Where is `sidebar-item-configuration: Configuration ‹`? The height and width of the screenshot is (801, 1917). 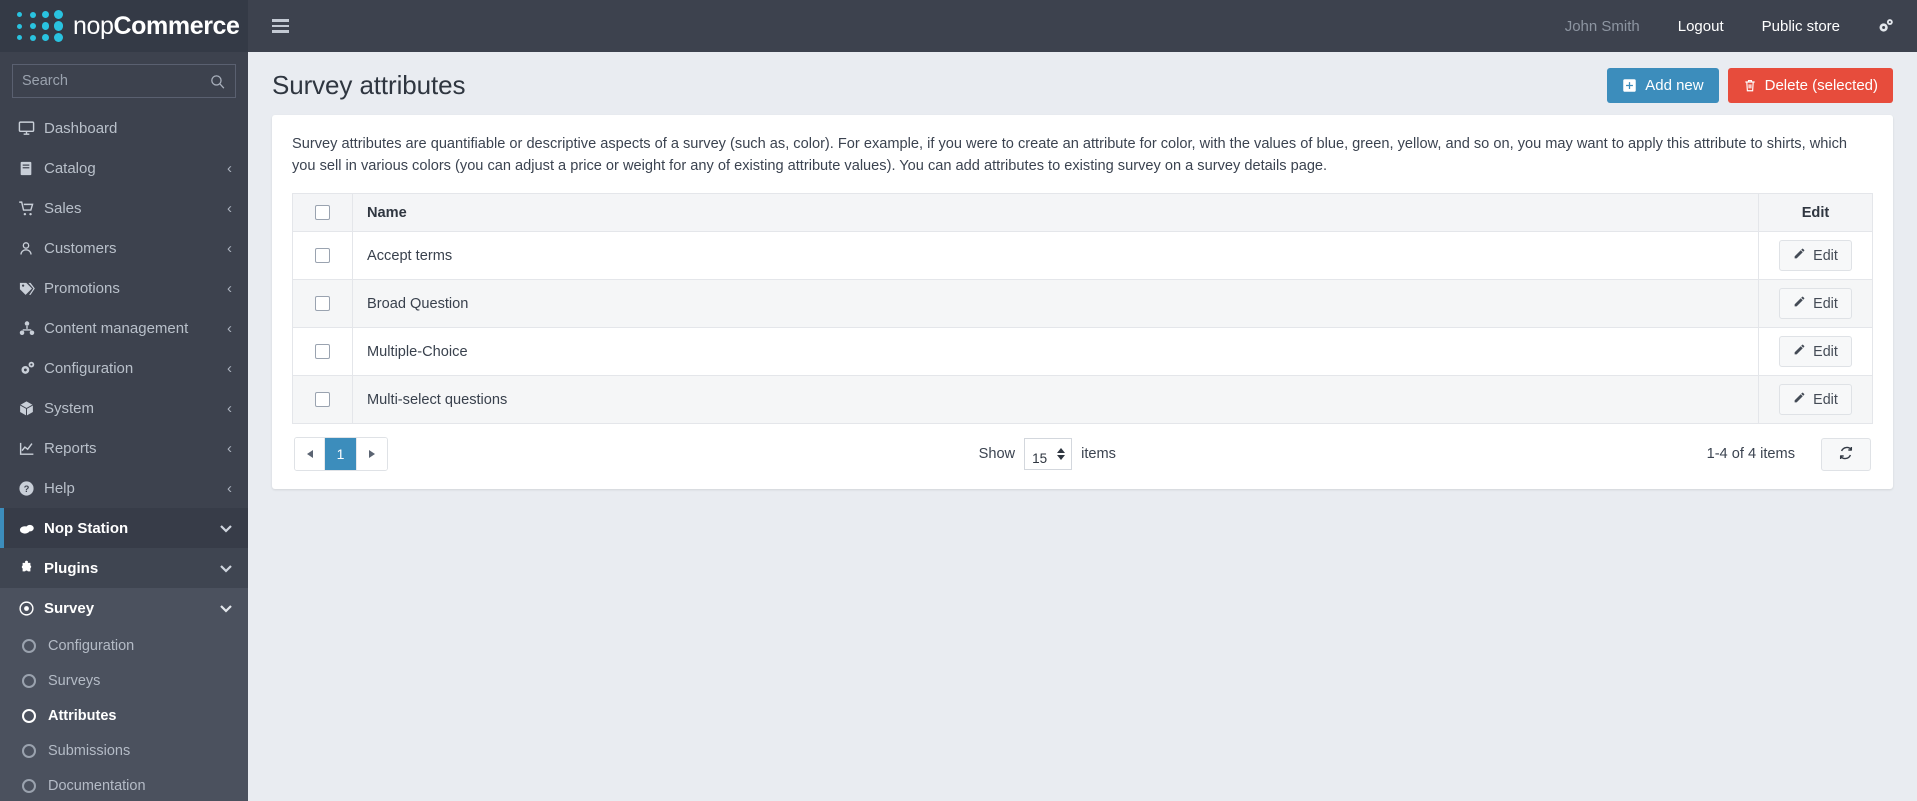
sidebar-item-configuration: Configuration ‹ is located at coordinates (124, 368).